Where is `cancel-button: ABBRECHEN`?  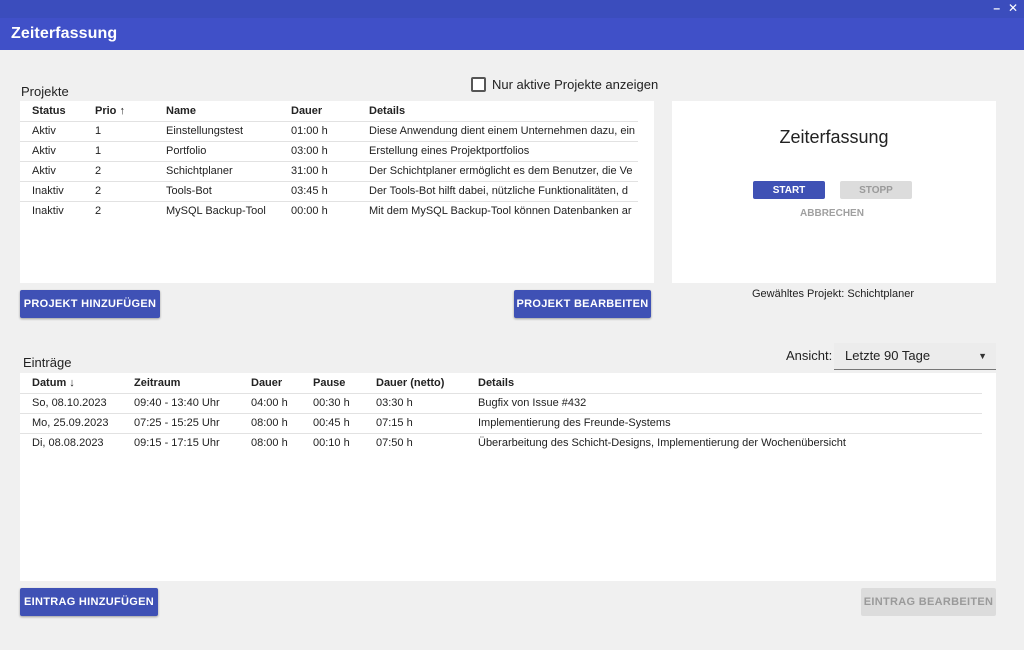
cancel-button: ABBRECHEN is located at coordinates (832, 213).